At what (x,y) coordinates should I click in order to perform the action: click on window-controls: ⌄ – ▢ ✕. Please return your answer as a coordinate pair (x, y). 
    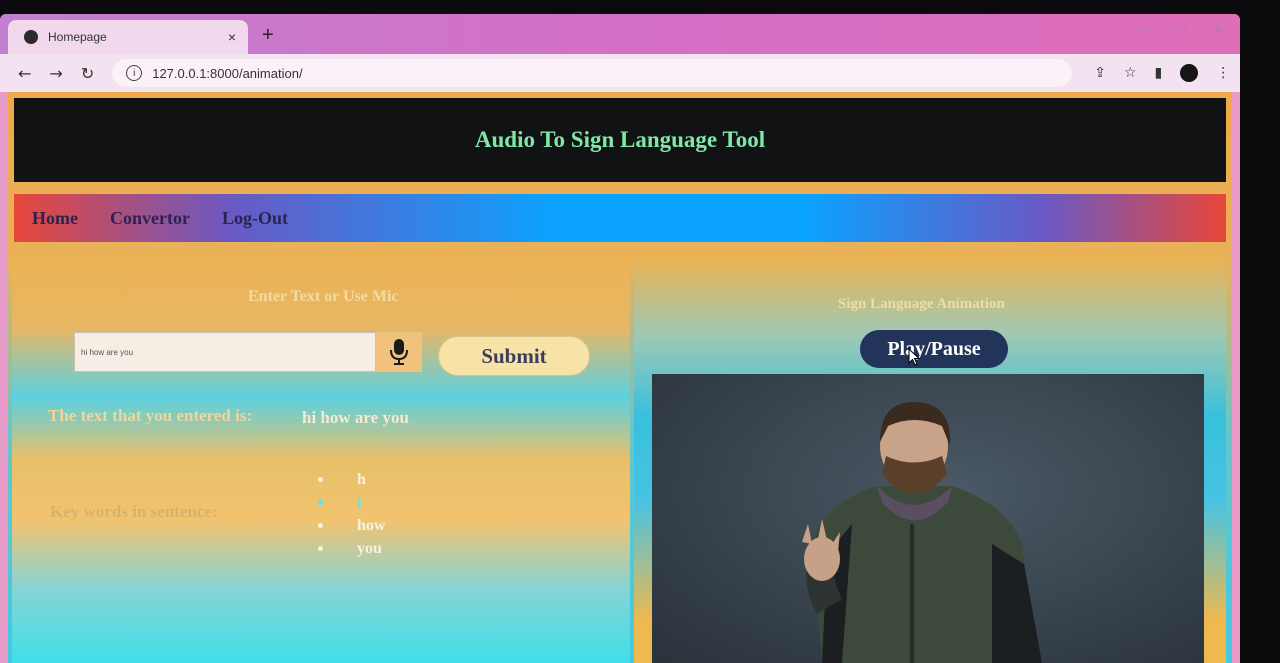
    Looking at the image, I should click on (1164, 30).